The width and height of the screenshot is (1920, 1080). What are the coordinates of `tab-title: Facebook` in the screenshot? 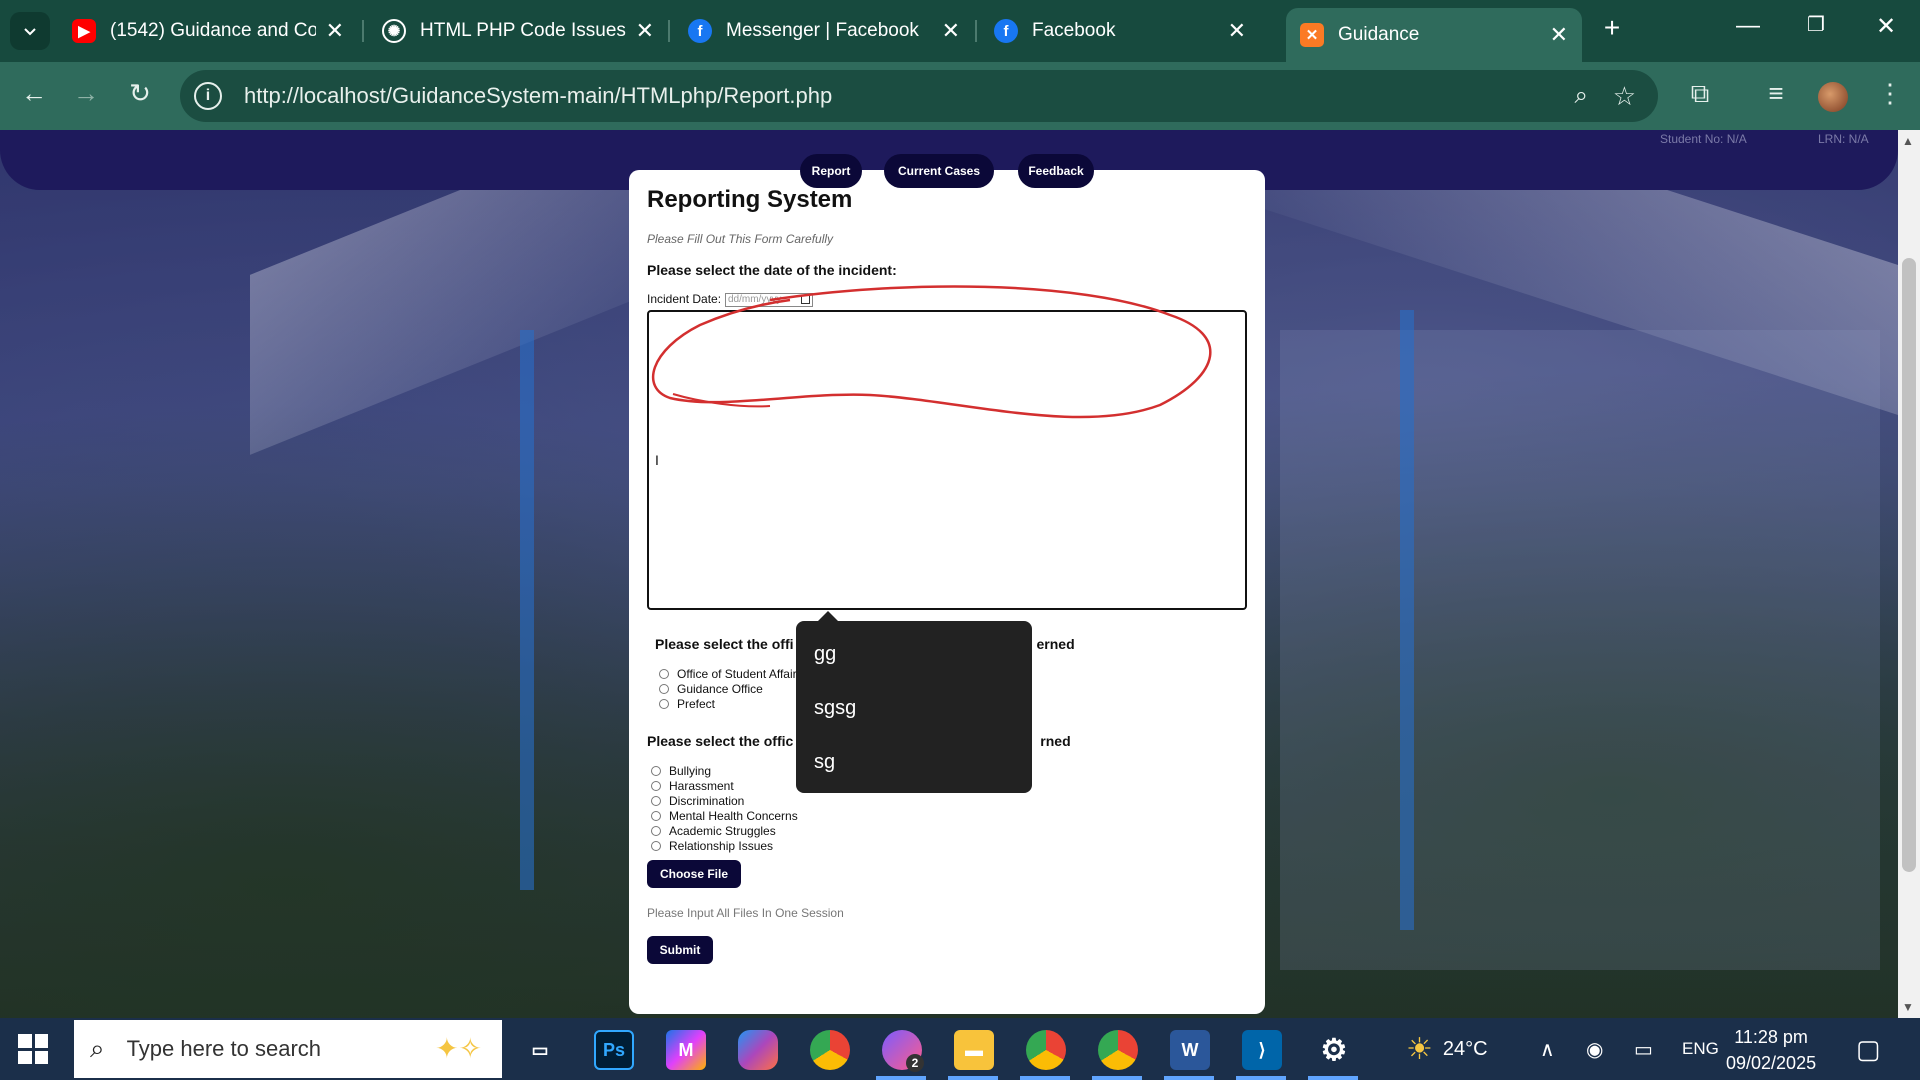 It's located at (1074, 30).